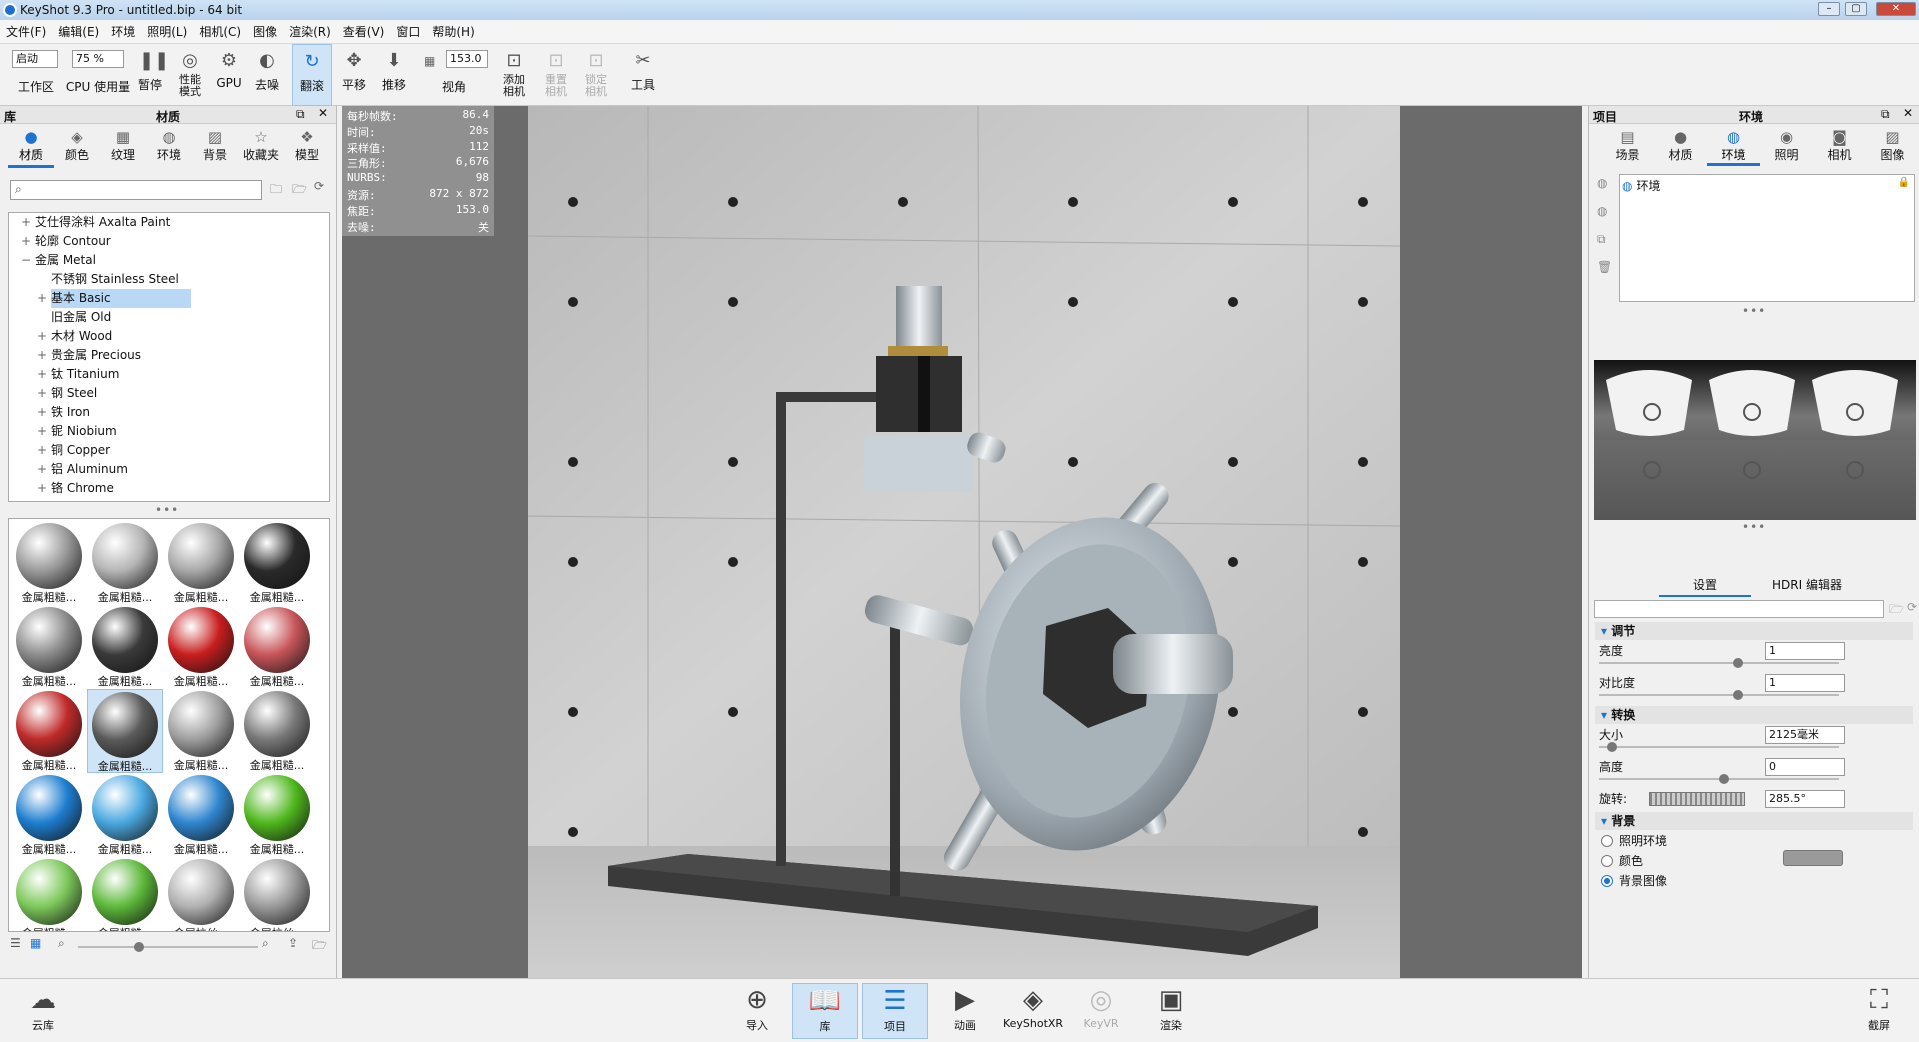 Image resolution: width=1919 pixels, height=1042 pixels. I want to click on section-background: ▾ 背景, so click(1754, 821).